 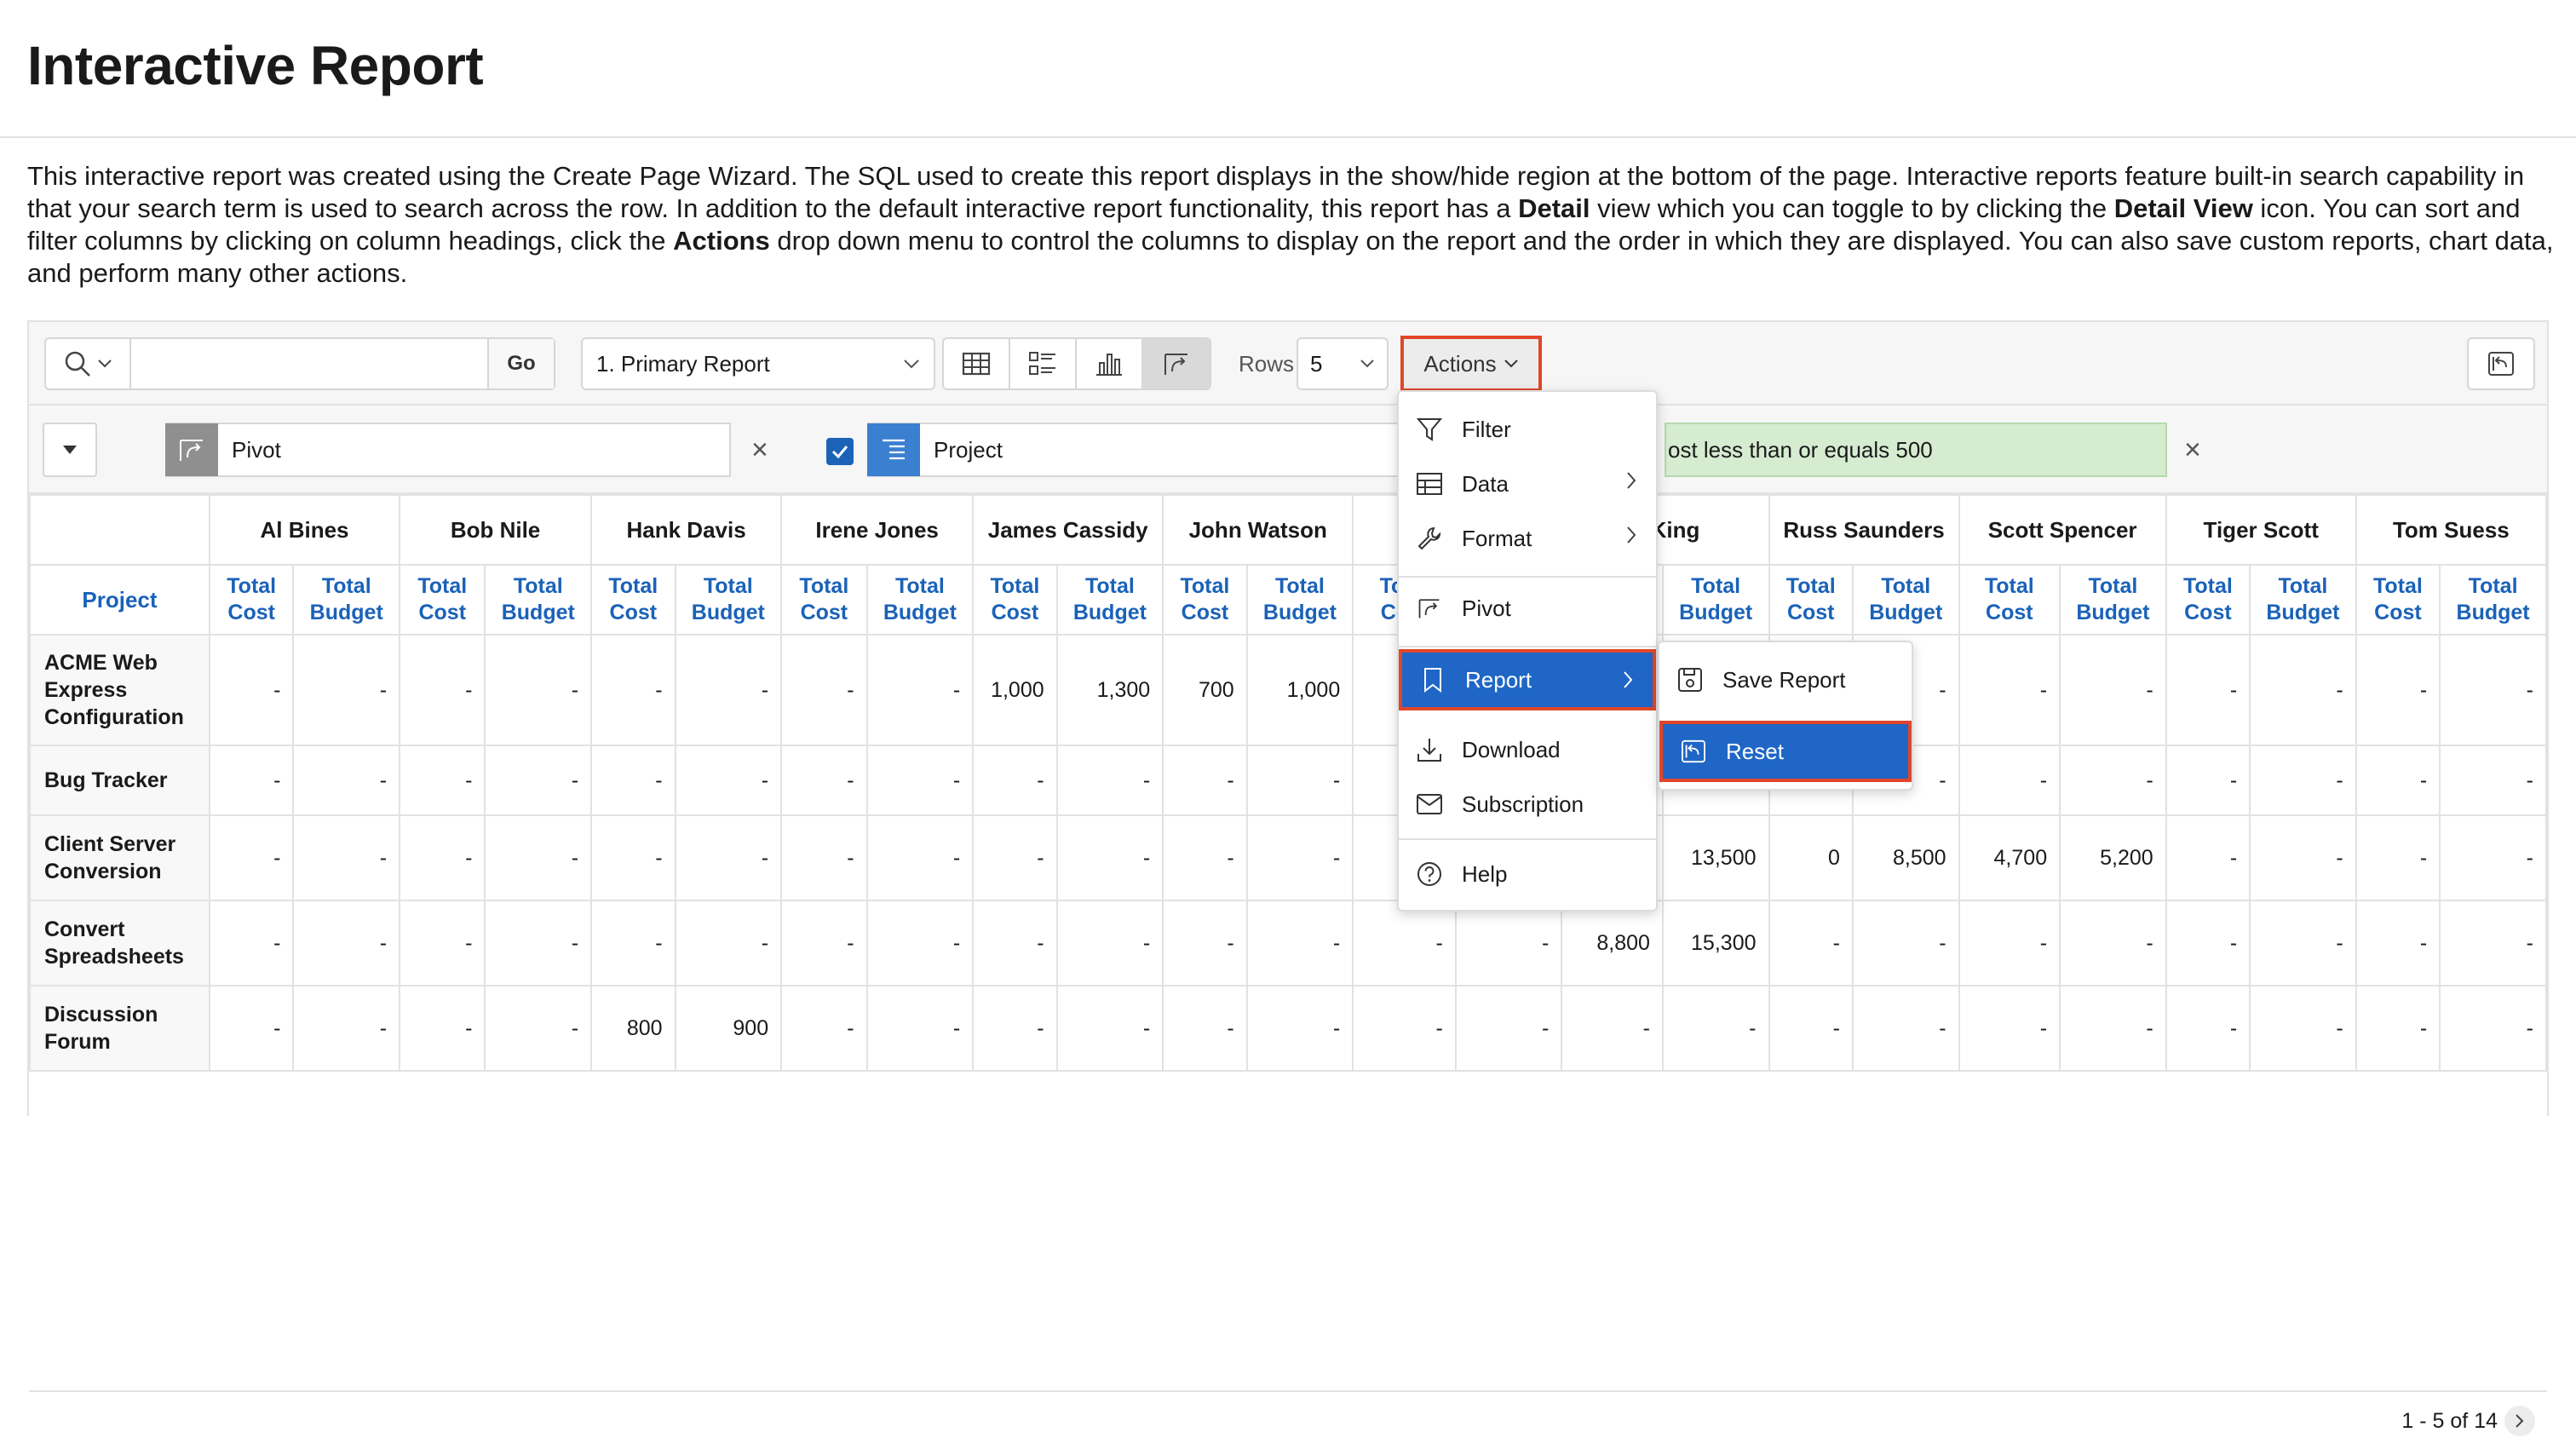 What do you see at coordinates (1343, 363) in the screenshot?
I see `rows-per-page-select: 5` at bounding box center [1343, 363].